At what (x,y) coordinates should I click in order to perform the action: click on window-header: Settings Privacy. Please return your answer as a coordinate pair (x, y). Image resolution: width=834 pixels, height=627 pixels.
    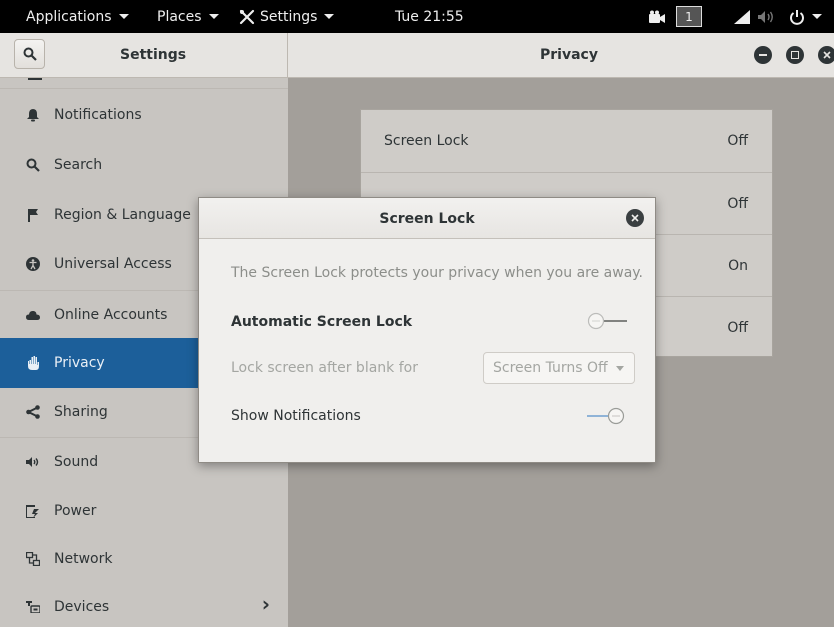
    Looking at the image, I should click on (417, 55).